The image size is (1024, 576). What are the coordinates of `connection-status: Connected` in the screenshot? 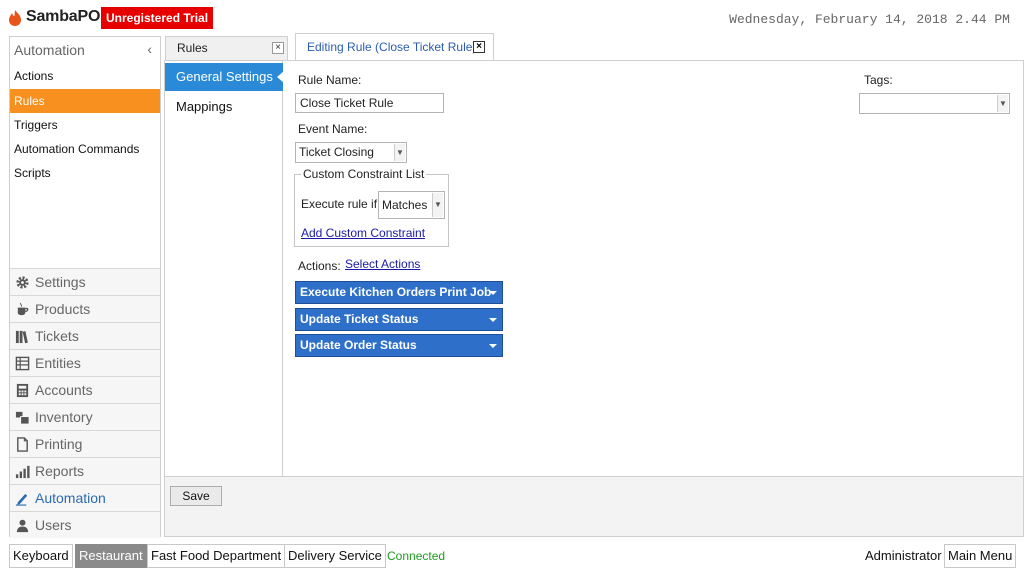 It's located at (416, 556).